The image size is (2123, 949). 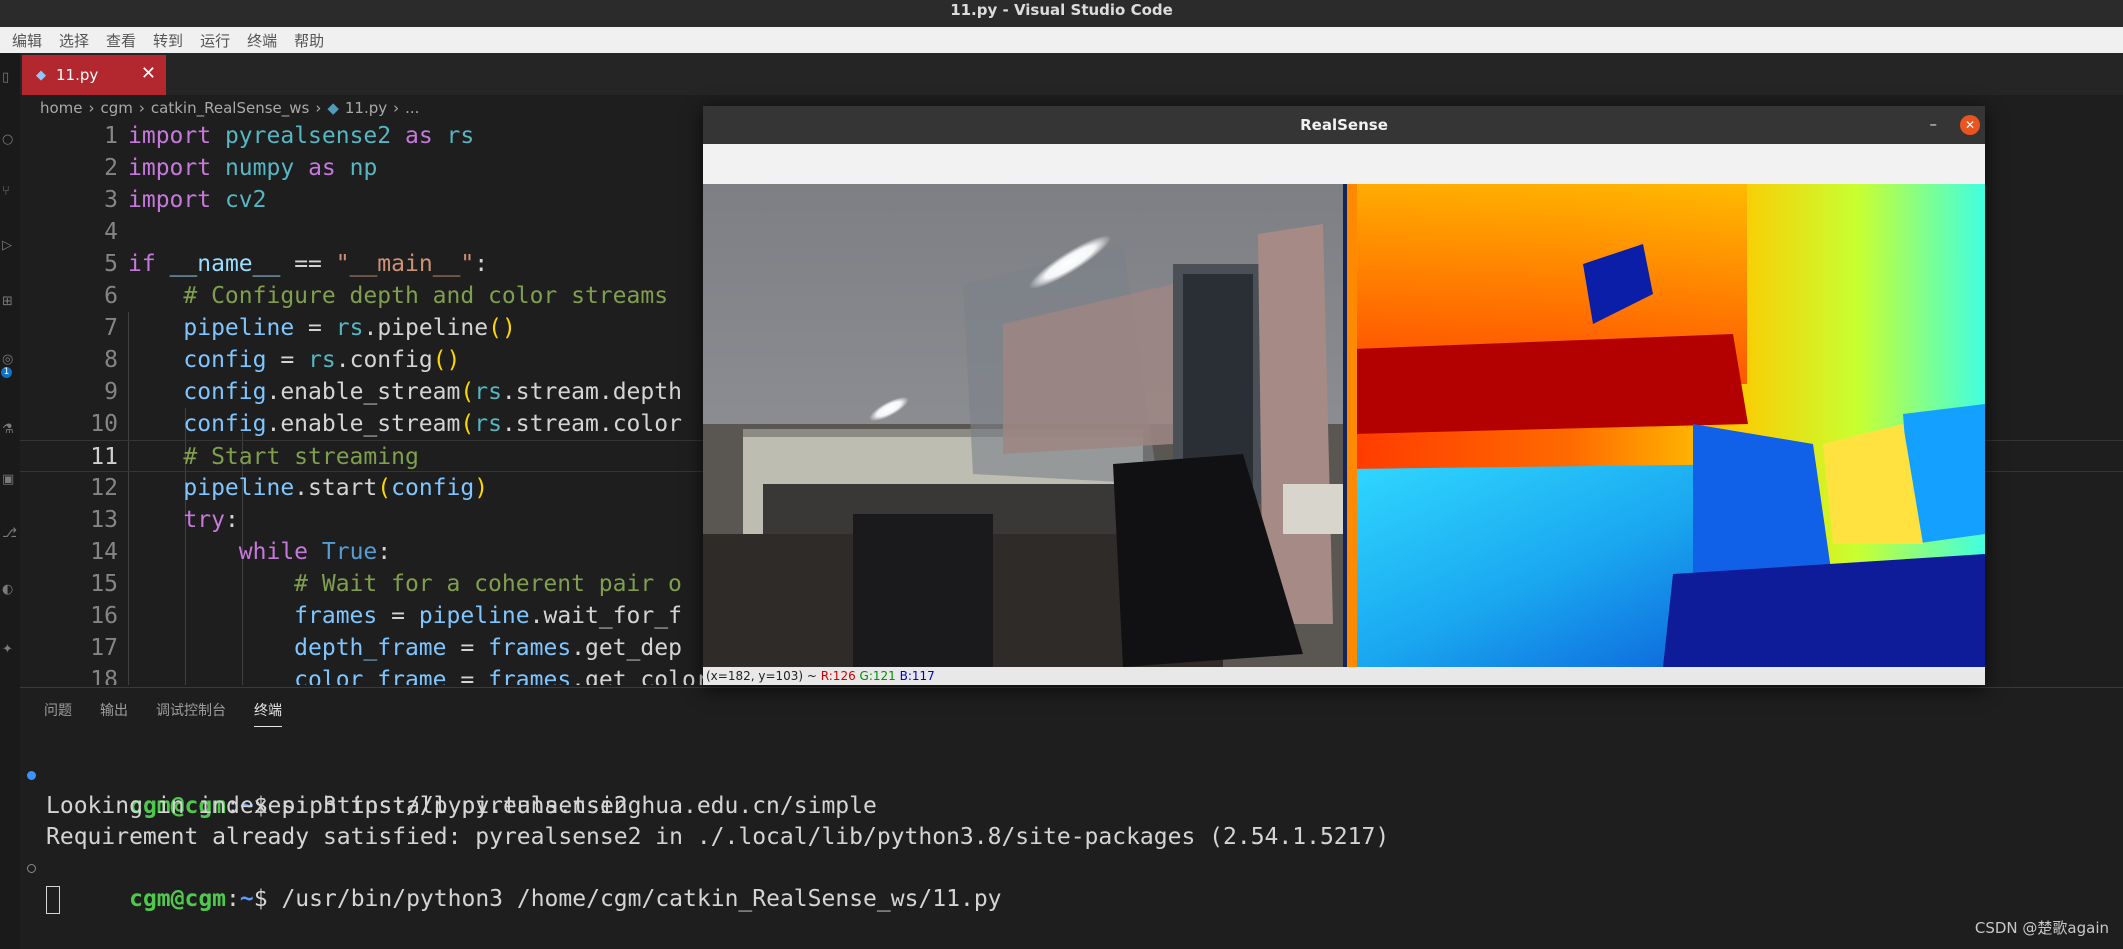 I want to click on tab-11-py: ◆ 11.py ✕, so click(x=94, y=75).